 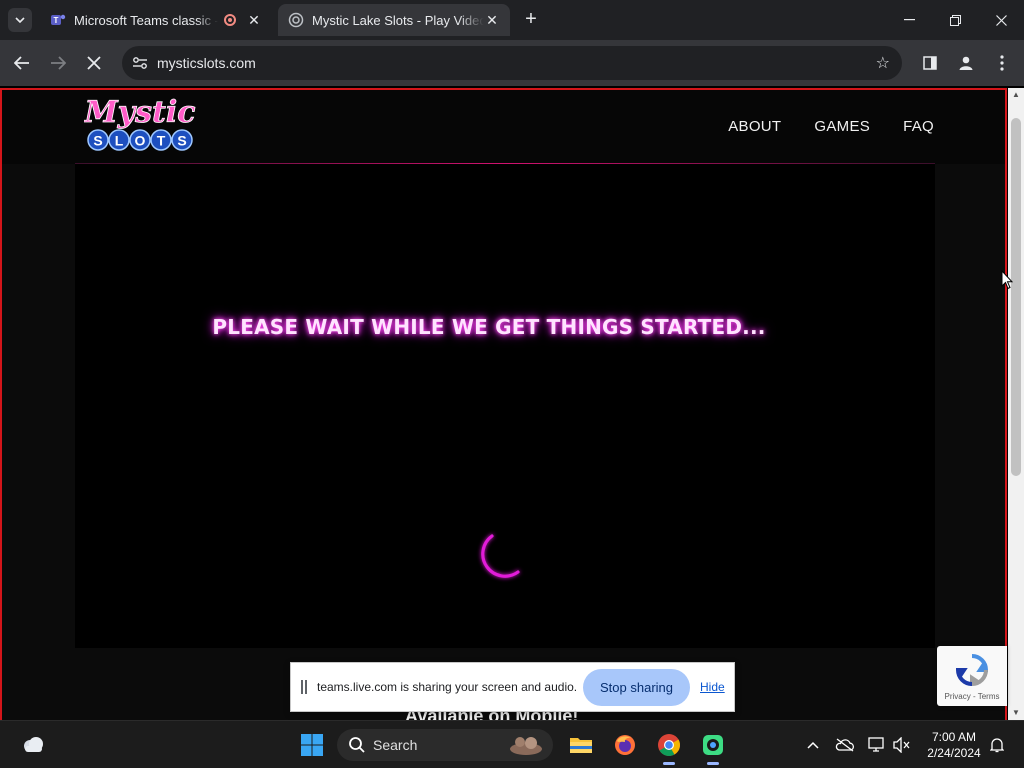 What do you see at coordinates (972, 696) in the screenshot?
I see `recaptcha-links: Privacy - Terms` at bounding box center [972, 696].